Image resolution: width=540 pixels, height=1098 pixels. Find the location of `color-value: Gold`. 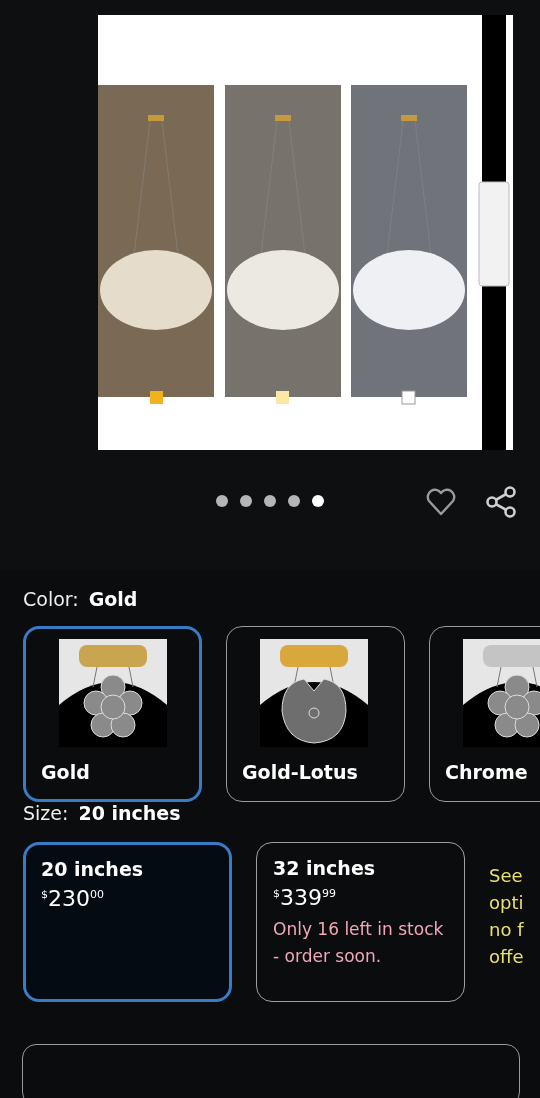

color-value: Gold is located at coordinates (113, 599).